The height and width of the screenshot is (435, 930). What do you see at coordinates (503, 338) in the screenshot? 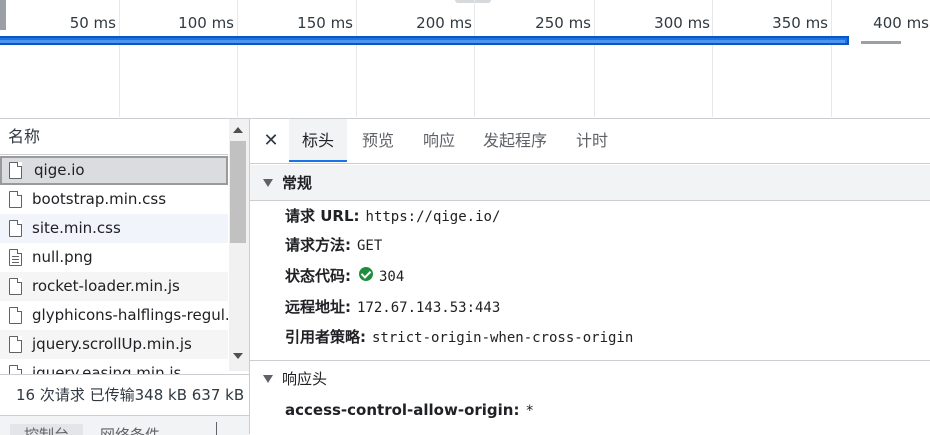
I see `referrer-policy-value: strict-origin-when-cross-origin` at bounding box center [503, 338].